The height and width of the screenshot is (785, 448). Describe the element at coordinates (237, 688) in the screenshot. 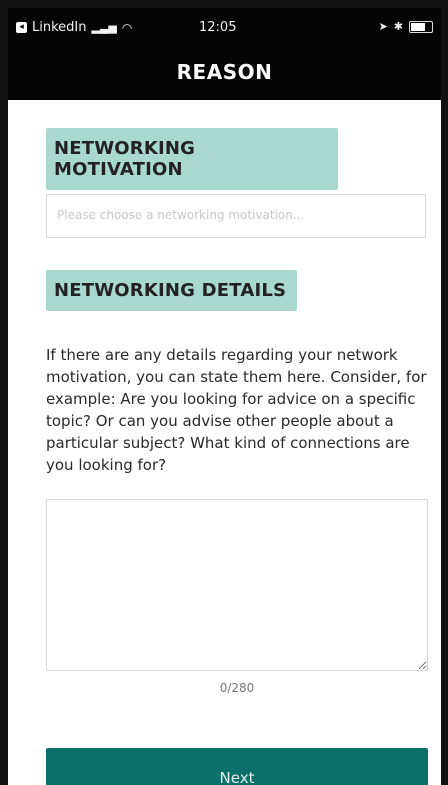

I see `character-counter: 0/280` at that location.